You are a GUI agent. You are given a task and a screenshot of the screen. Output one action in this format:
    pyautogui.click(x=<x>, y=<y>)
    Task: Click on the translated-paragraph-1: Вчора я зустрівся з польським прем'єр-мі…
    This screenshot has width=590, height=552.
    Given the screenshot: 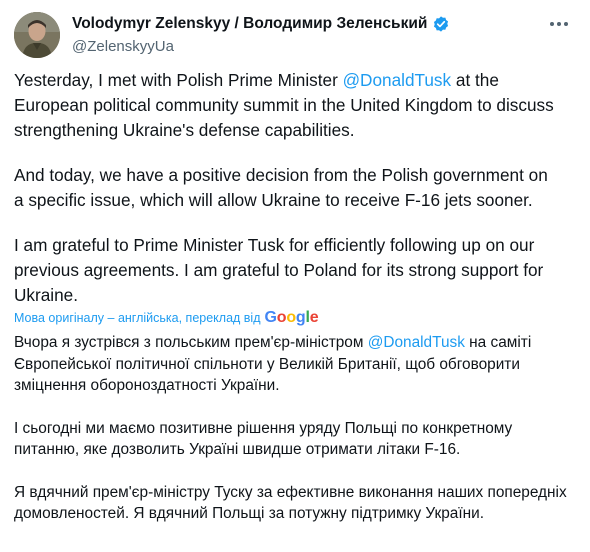 What is the action you would take?
    pyautogui.click(x=294, y=364)
    